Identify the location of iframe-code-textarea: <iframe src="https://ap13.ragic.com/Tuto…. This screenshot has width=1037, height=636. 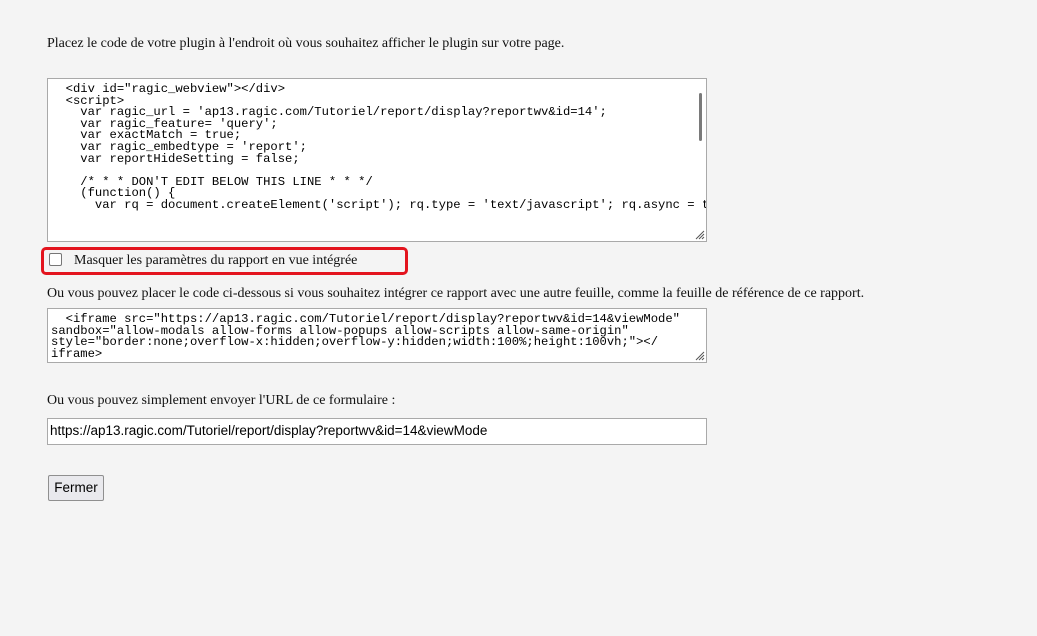
(377, 335).